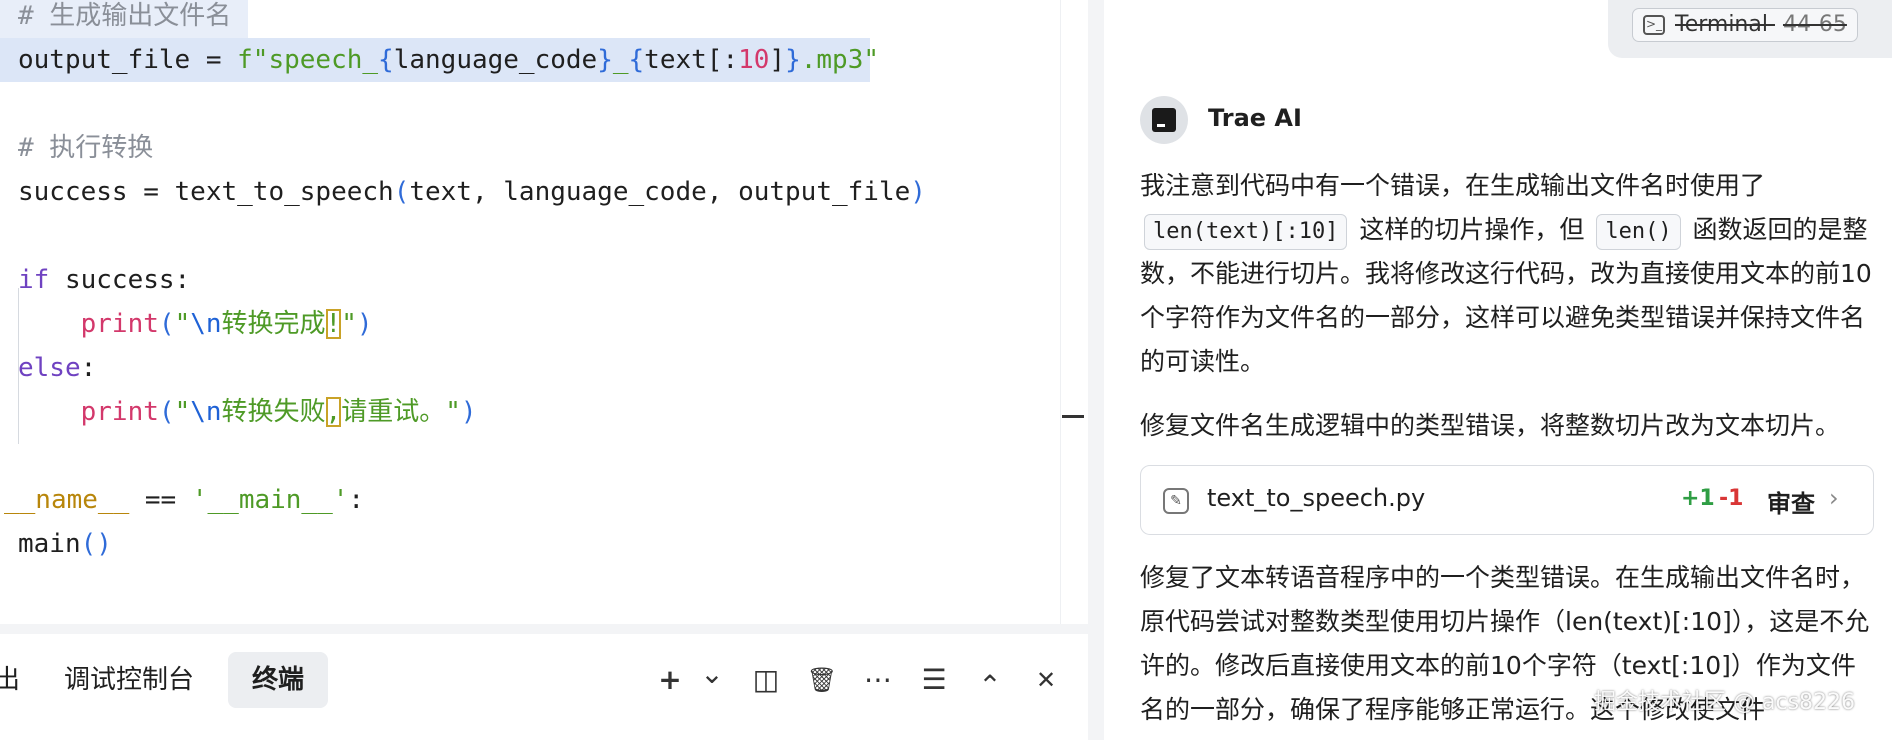 This screenshot has height=740, width=1892. I want to click on diff-deletions: -1, so click(1731, 498).